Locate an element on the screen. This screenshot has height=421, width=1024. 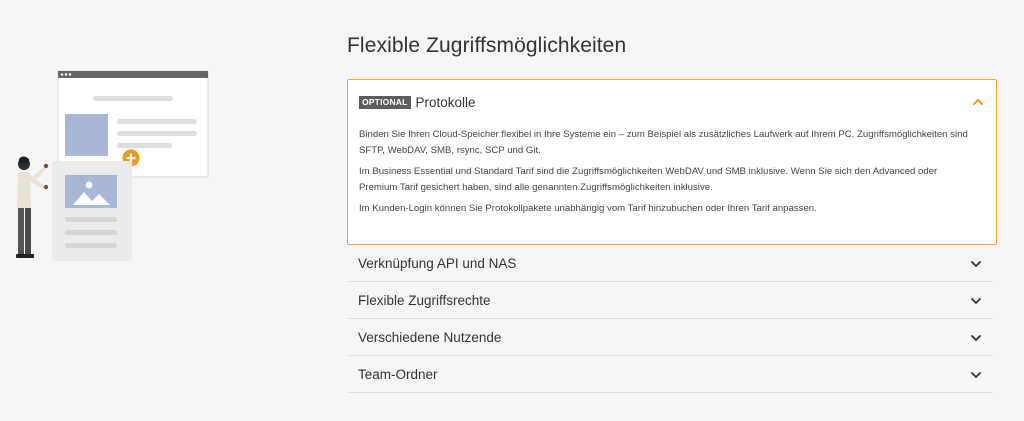
accordion-item-title: Flexible Zugriffsrechte is located at coordinates (424, 300).